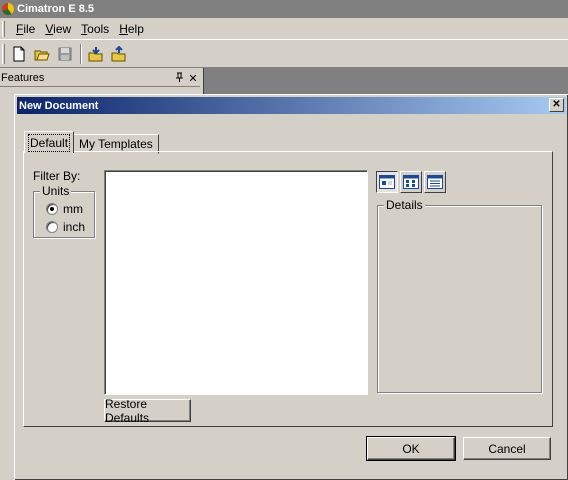 This screenshot has width=568, height=480. What do you see at coordinates (52, 227) in the screenshot?
I see `radio-button-unchecked` at bounding box center [52, 227].